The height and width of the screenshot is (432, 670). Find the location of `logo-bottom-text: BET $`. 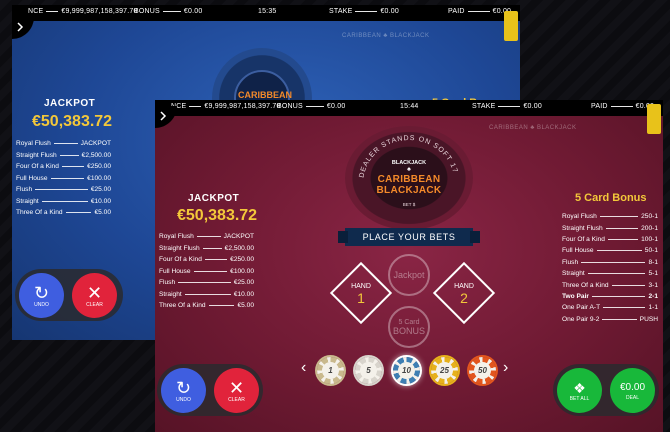

logo-bottom-text: BET $ is located at coordinates (409, 204).